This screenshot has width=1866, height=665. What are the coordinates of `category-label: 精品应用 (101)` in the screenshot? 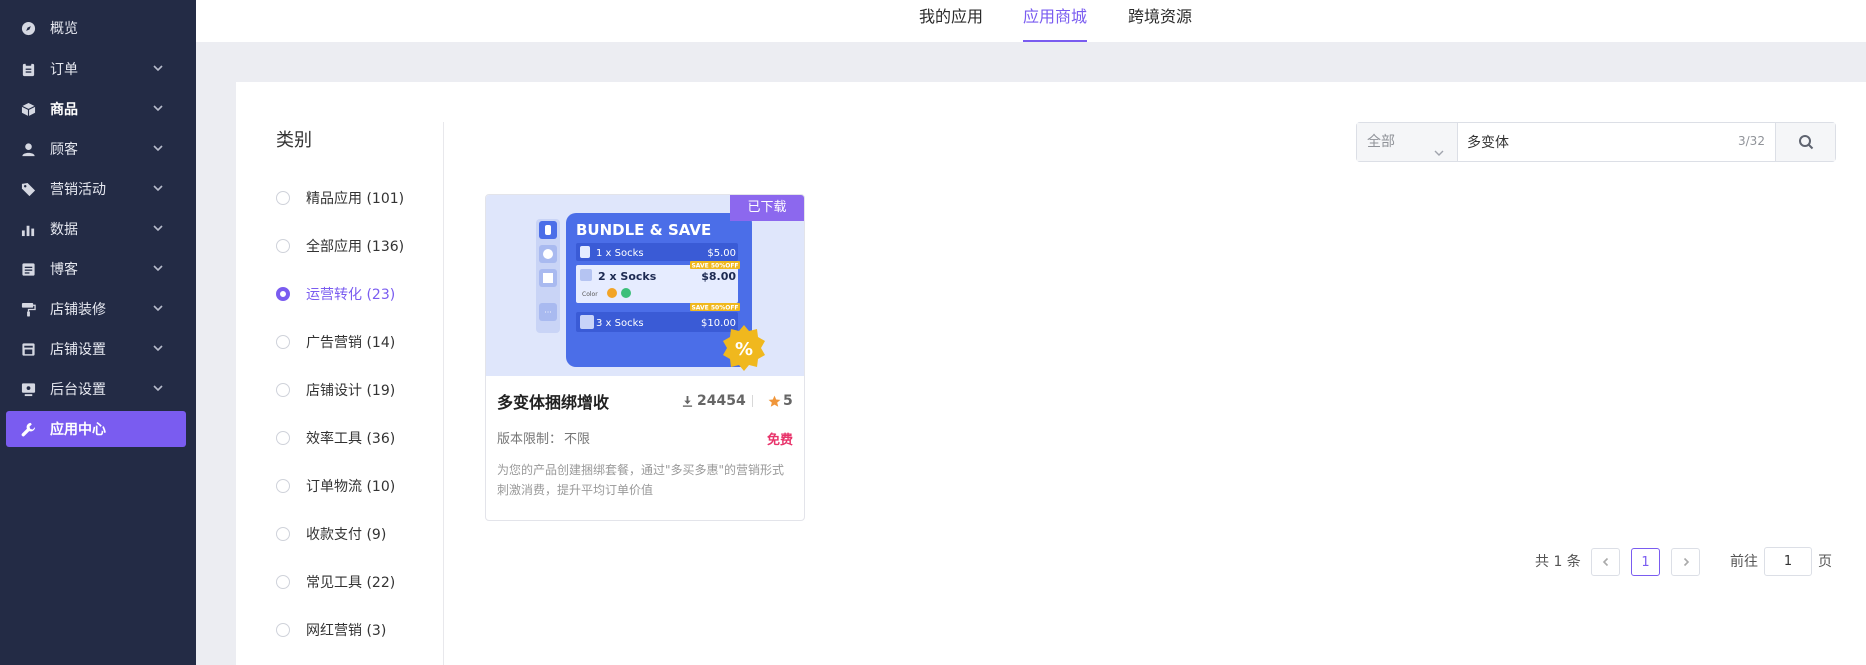 It's located at (355, 199).